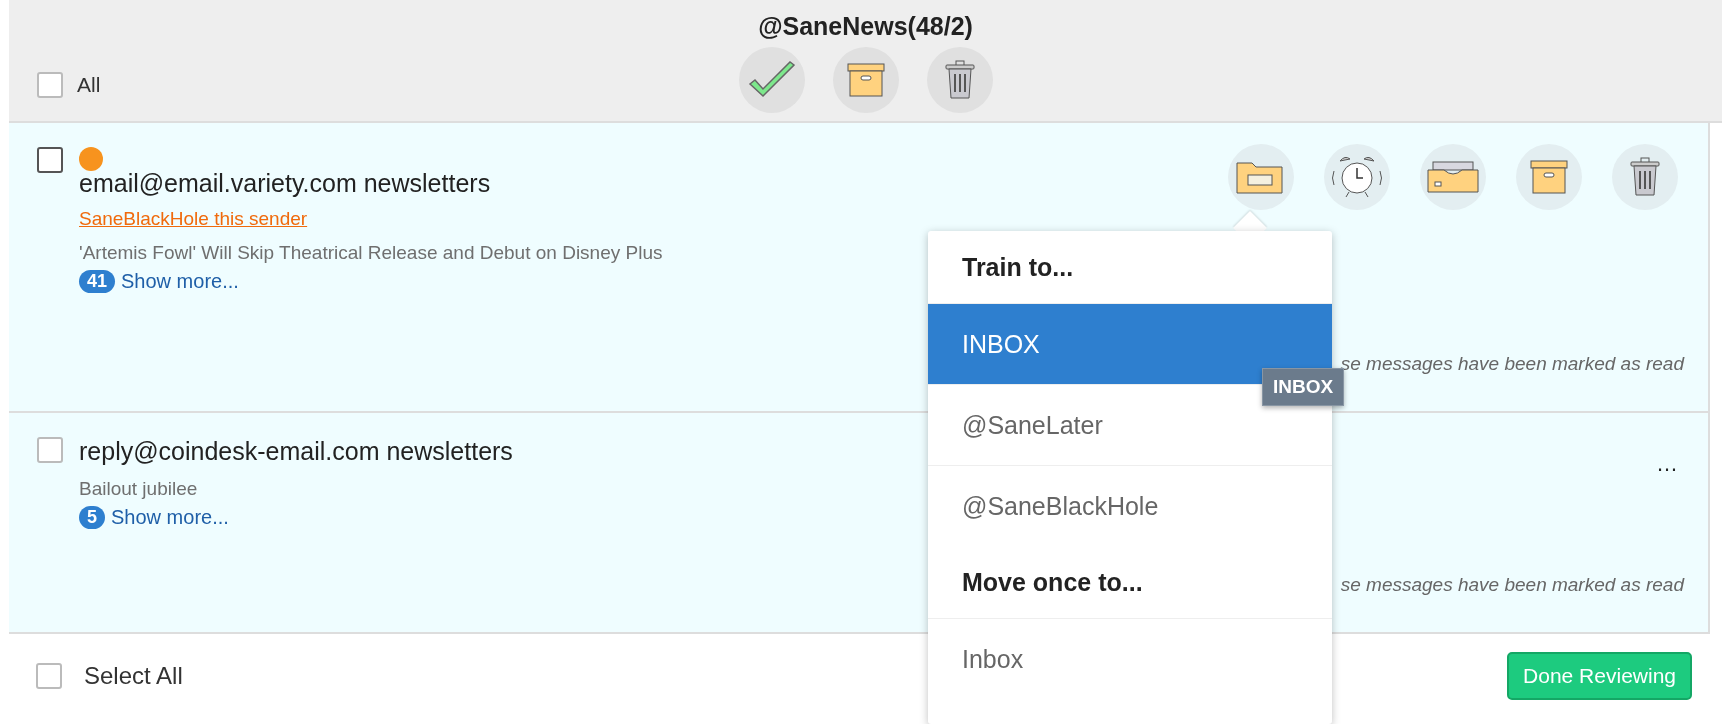 The image size is (1722, 724). Describe the element at coordinates (1453, 177) in the screenshot. I see `inbox-tray-icon` at that location.